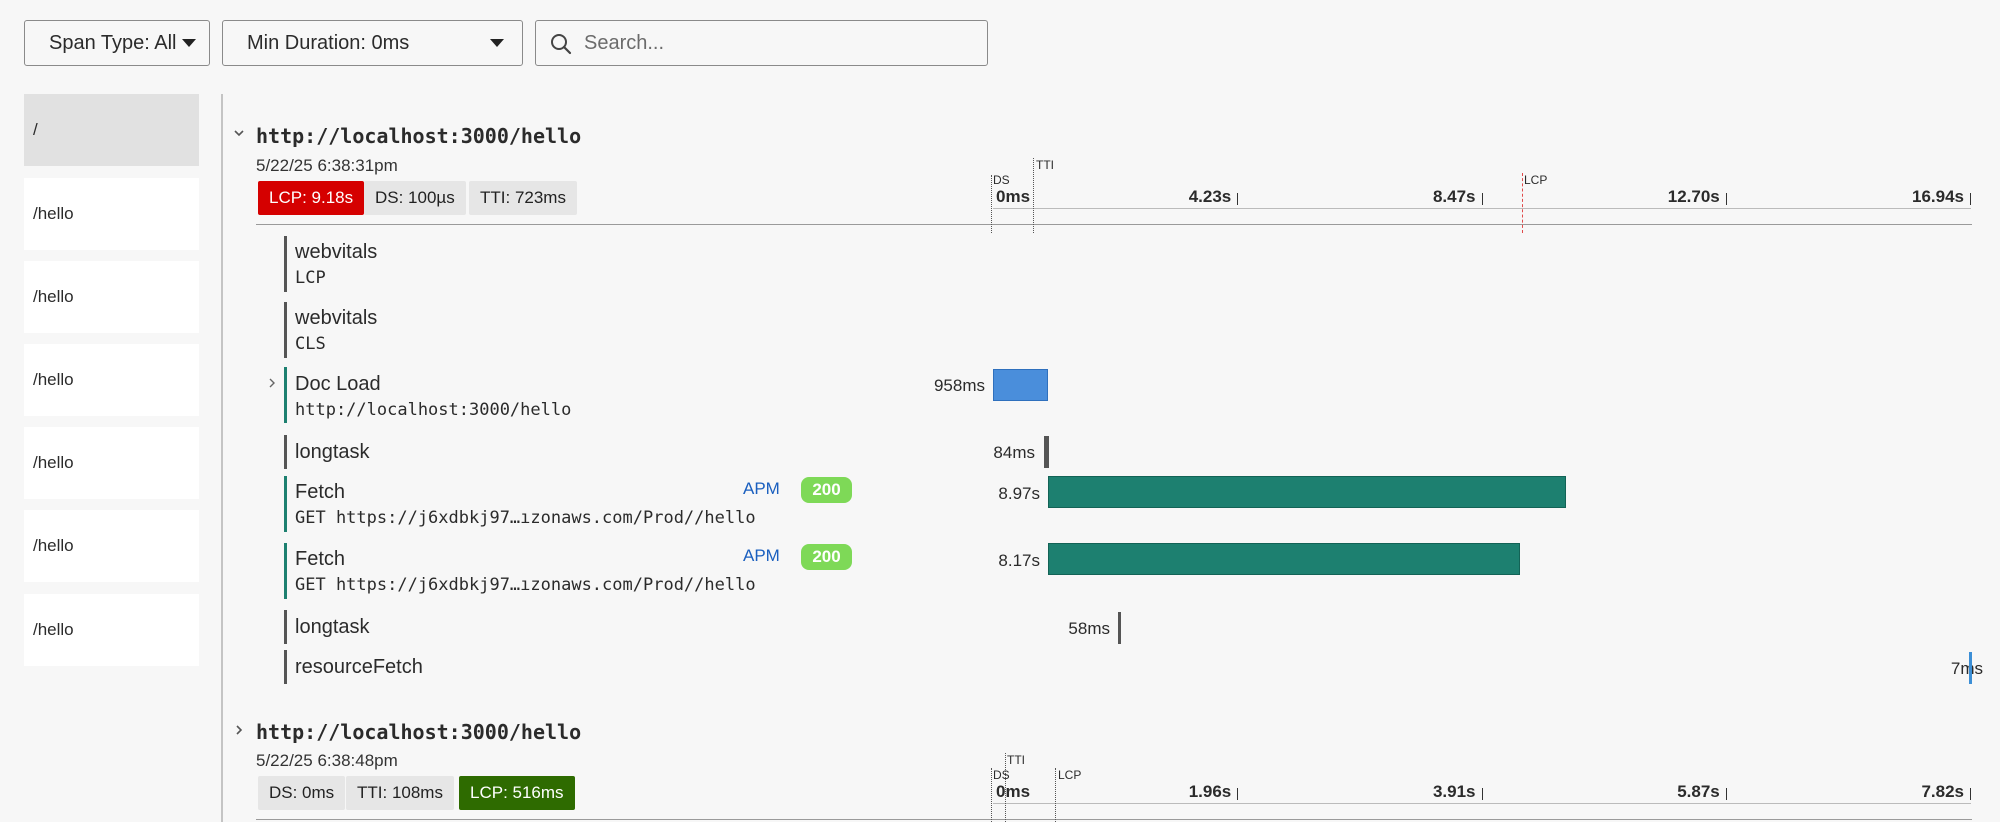  I want to click on axis-tick-label: 1.96s, so click(1210, 791).